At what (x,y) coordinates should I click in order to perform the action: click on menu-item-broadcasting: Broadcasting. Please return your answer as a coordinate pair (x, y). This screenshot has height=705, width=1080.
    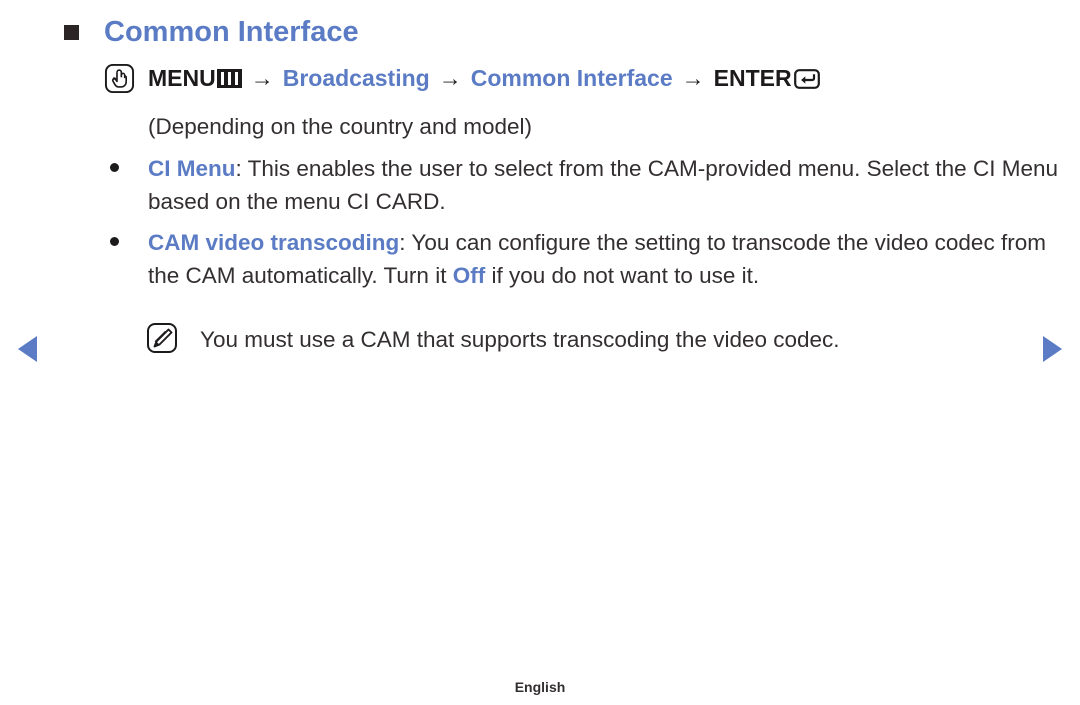
    Looking at the image, I should click on (356, 77).